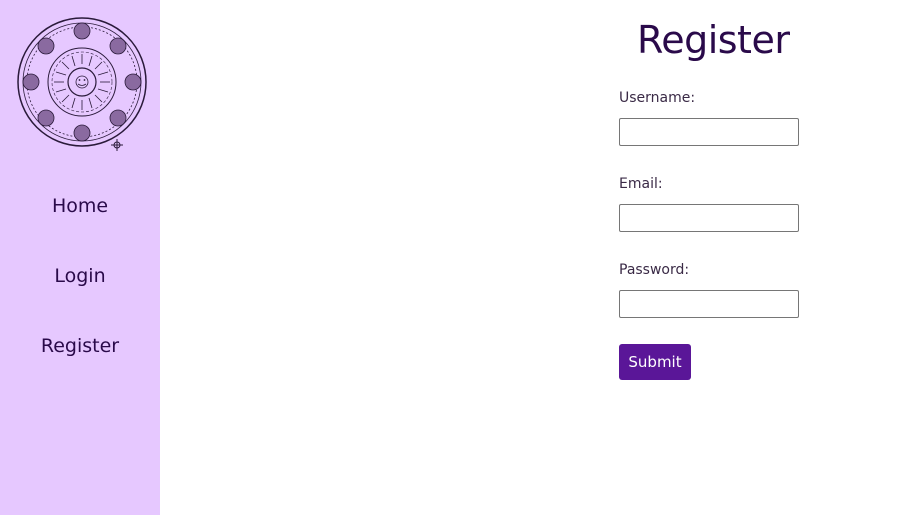 The width and height of the screenshot is (918, 515). What do you see at coordinates (709, 304) in the screenshot?
I see `password-field` at bounding box center [709, 304].